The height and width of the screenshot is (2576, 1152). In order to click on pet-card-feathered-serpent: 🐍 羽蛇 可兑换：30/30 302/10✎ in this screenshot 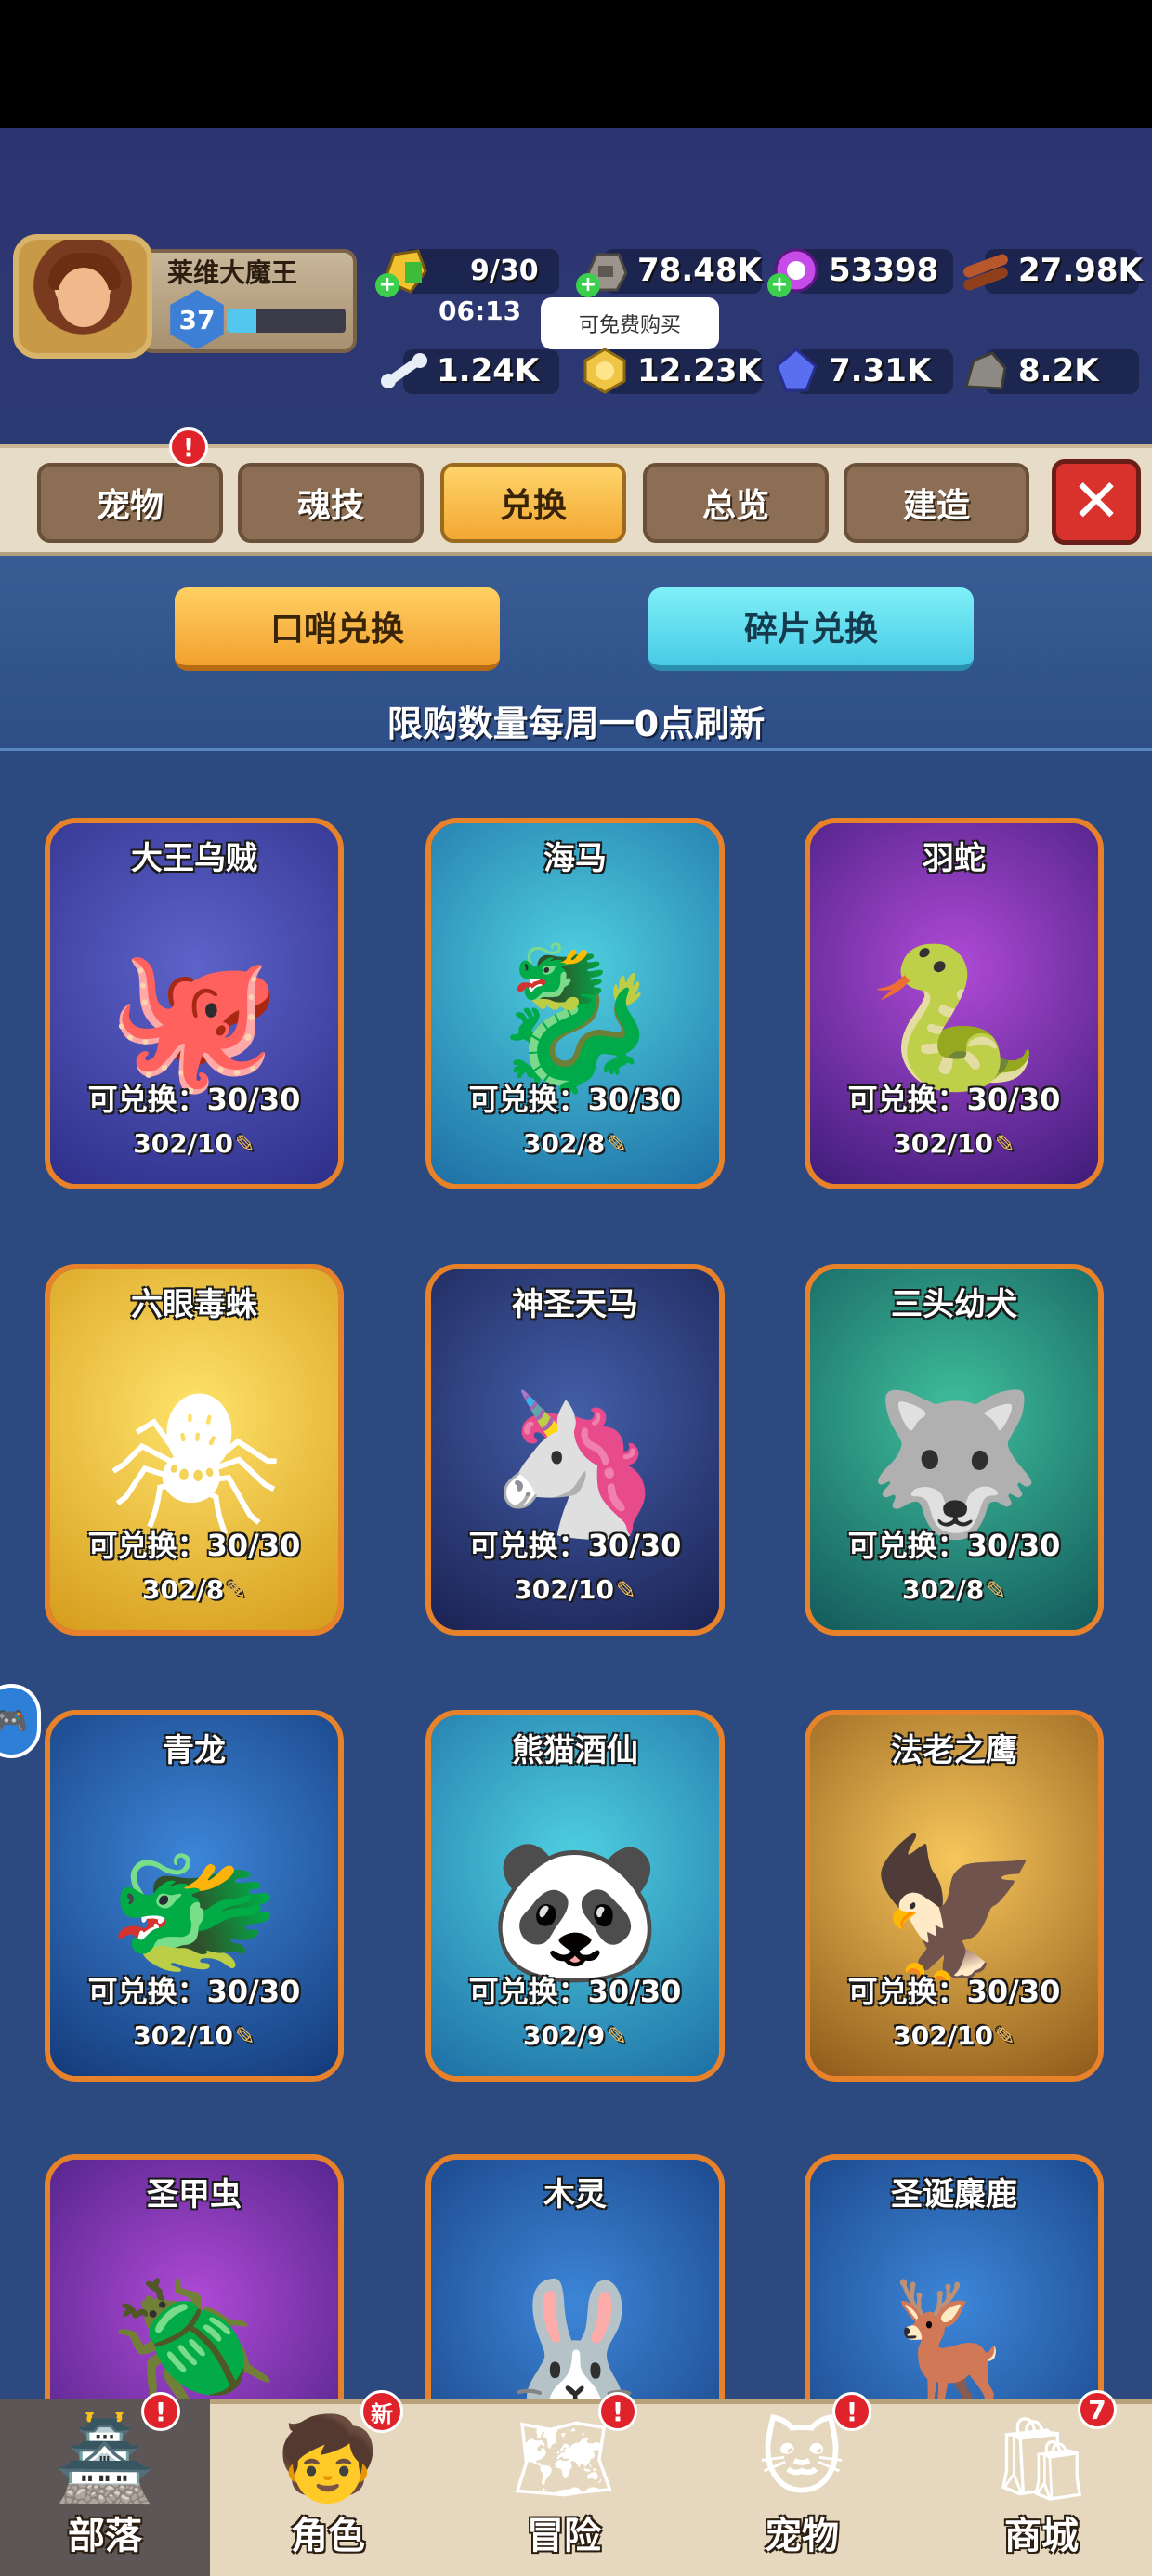, I will do `click(954, 1003)`.